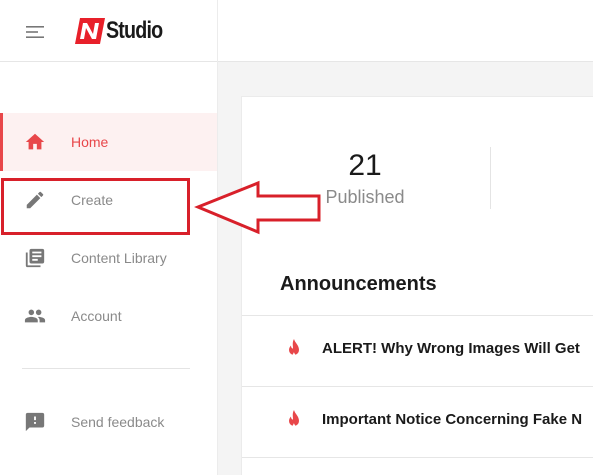  Describe the element at coordinates (35, 200) in the screenshot. I see `pencil-icon` at that location.